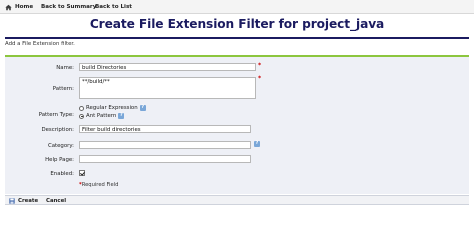 The height and width of the screenshot is (240, 474). What do you see at coordinates (63, 89) in the screenshot?
I see `pattern-label: Pattern:` at bounding box center [63, 89].